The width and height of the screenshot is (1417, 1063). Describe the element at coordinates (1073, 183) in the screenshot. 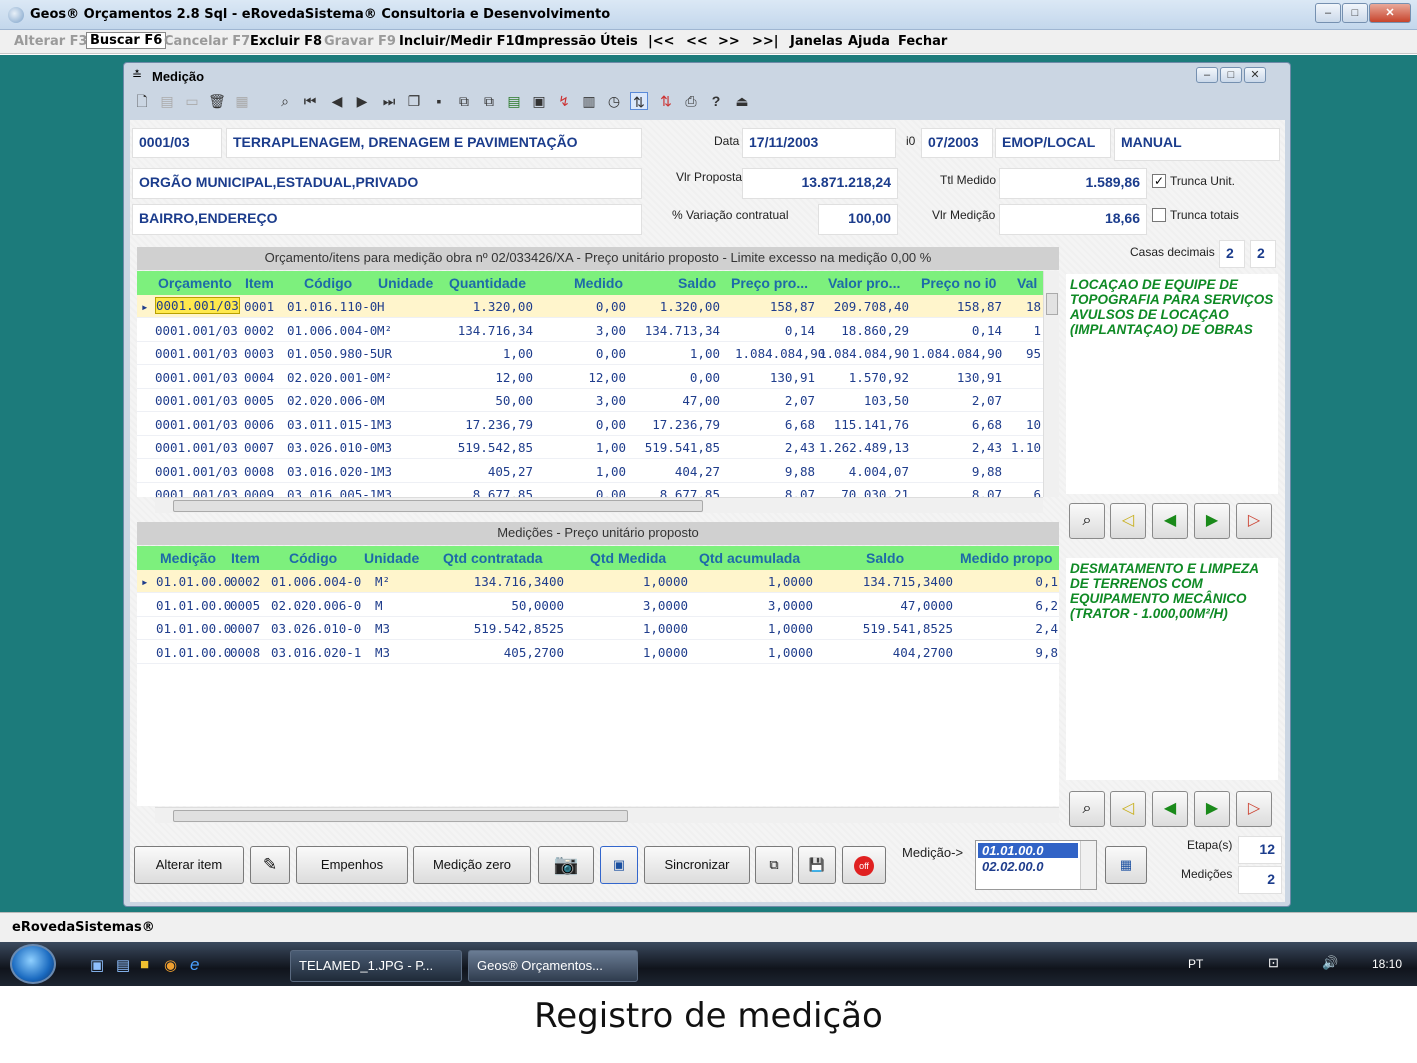

I see `ttl-medido-field: 1.589,86` at that location.